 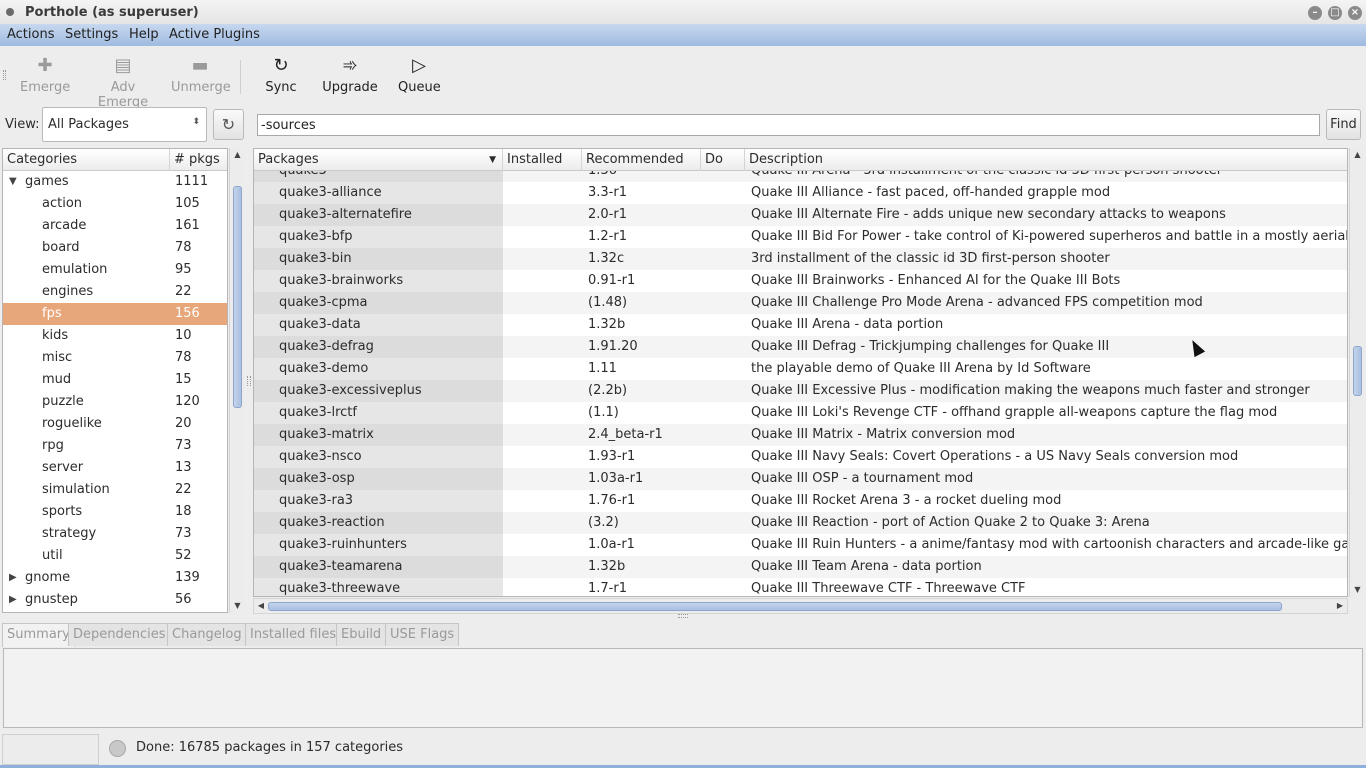 What do you see at coordinates (115, 424) in the screenshot?
I see `category-row: roguelike 20` at bounding box center [115, 424].